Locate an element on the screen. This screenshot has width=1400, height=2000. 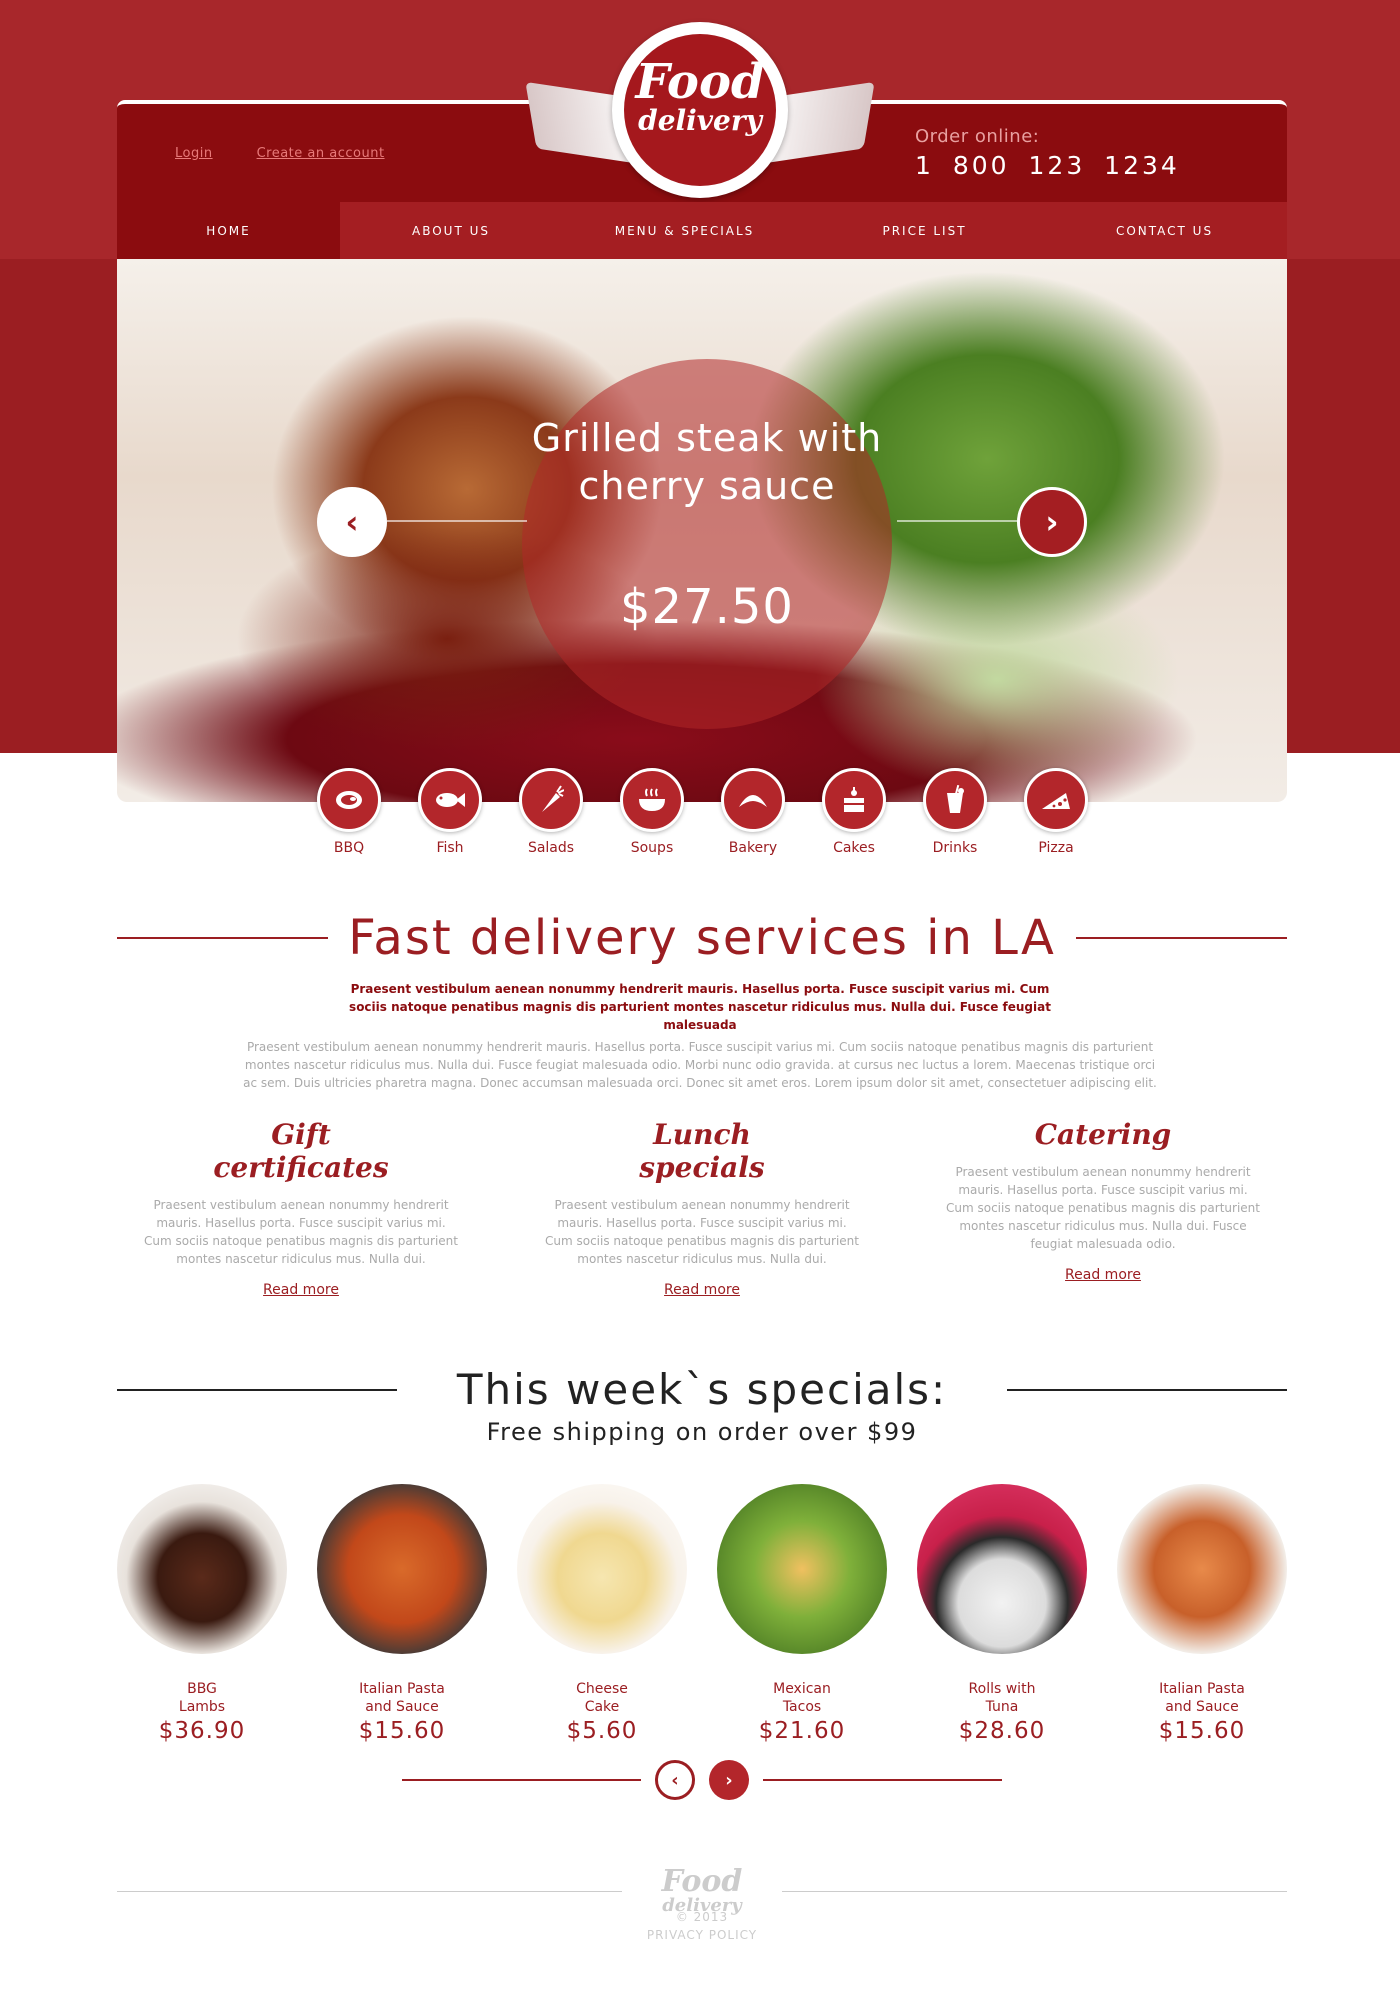
site-logo: Food delivery is located at coordinates (700, 112).